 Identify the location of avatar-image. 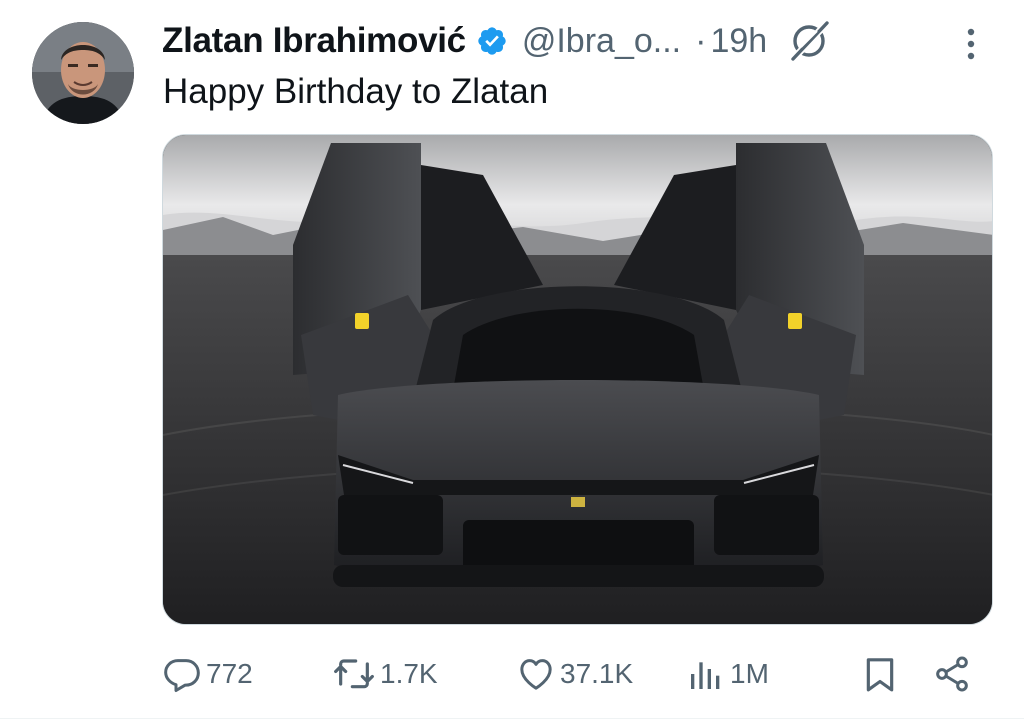
(83, 73).